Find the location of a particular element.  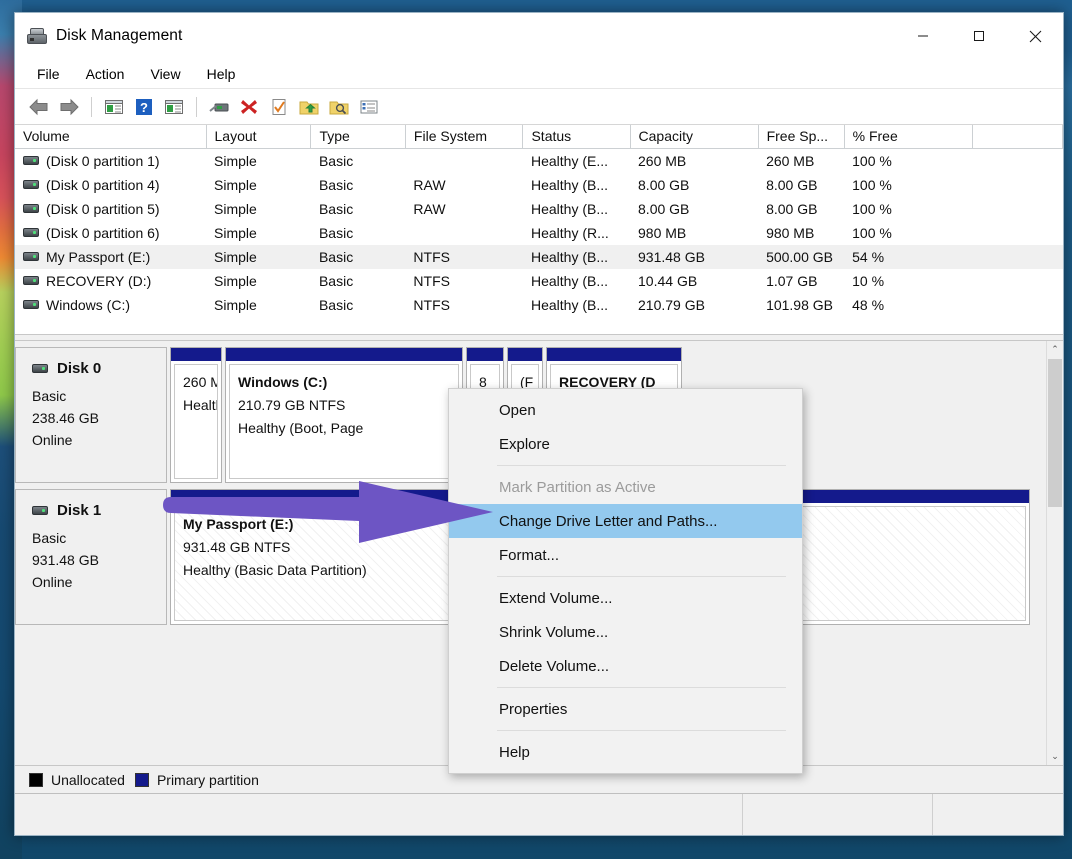

partition-color-bar is located at coordinates (196, 354).